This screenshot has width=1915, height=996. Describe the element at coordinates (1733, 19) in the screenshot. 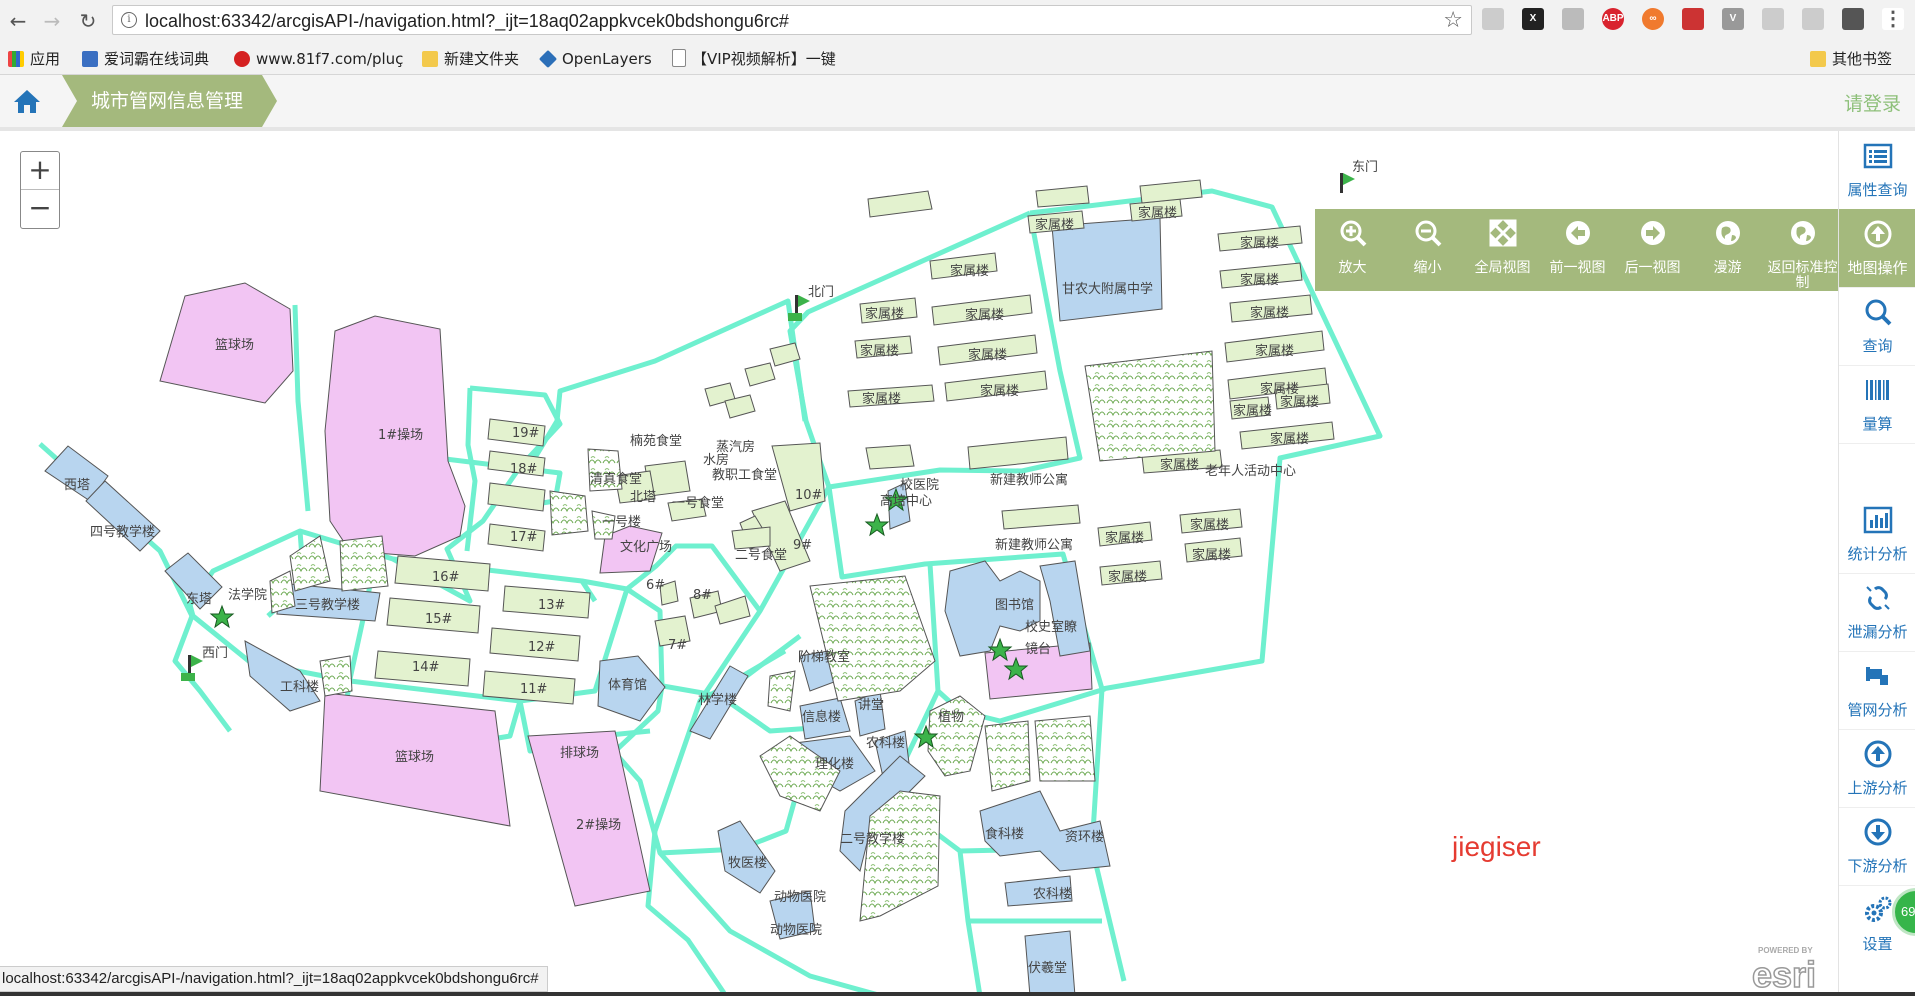

I see `extension-icon: V` at that location.